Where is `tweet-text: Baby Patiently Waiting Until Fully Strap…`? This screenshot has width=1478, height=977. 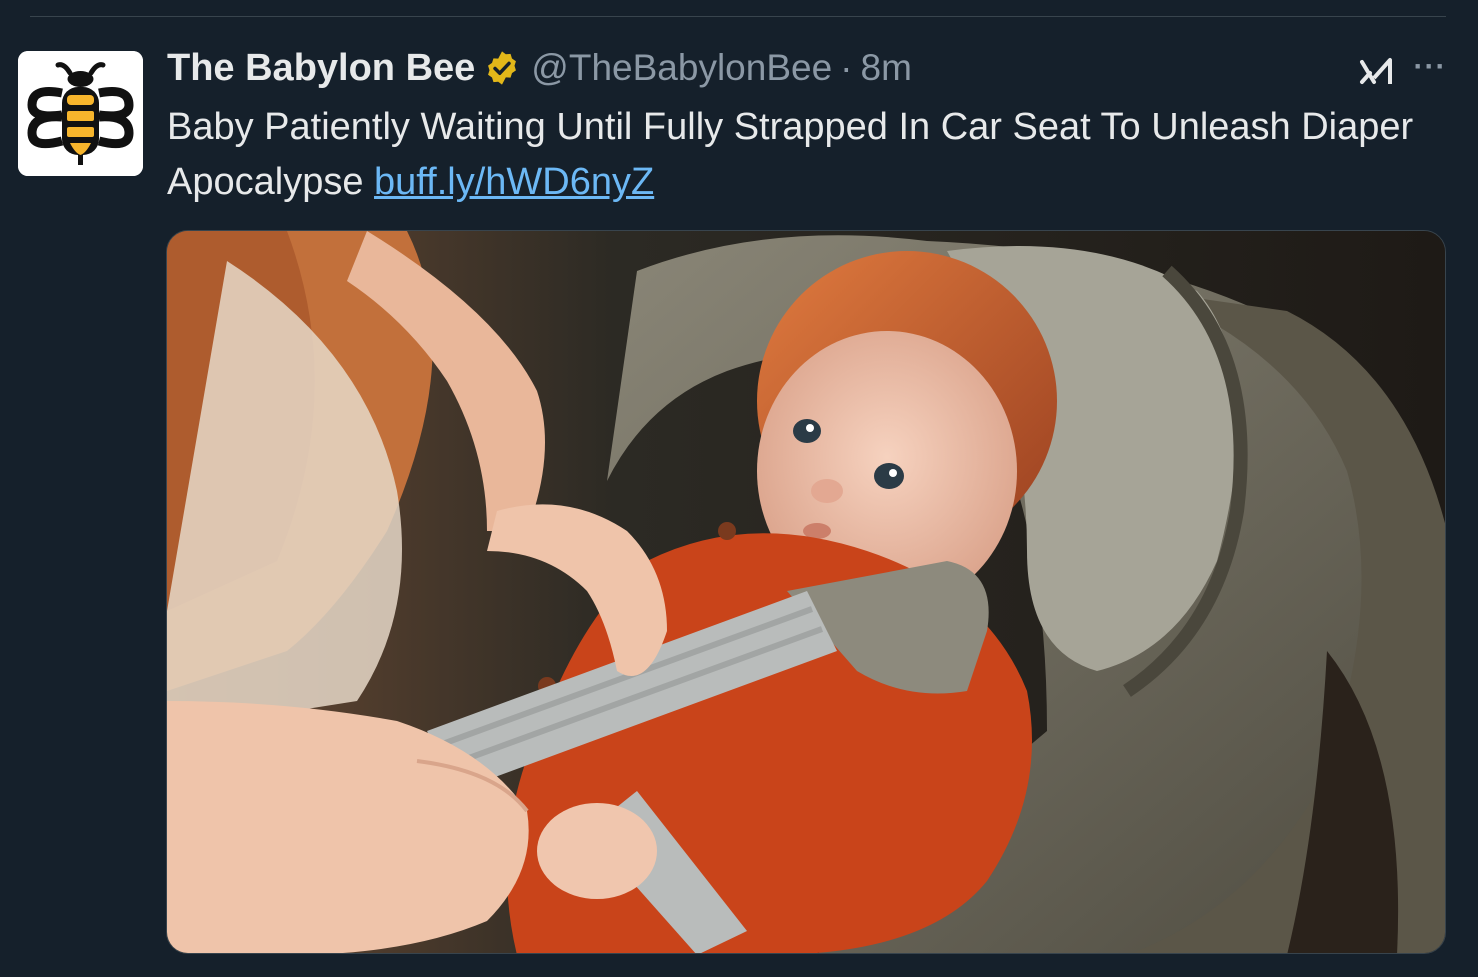 tweet-text: Baby Patiently Waiting Until Fully Strap… is located at coordinates (792, 155).